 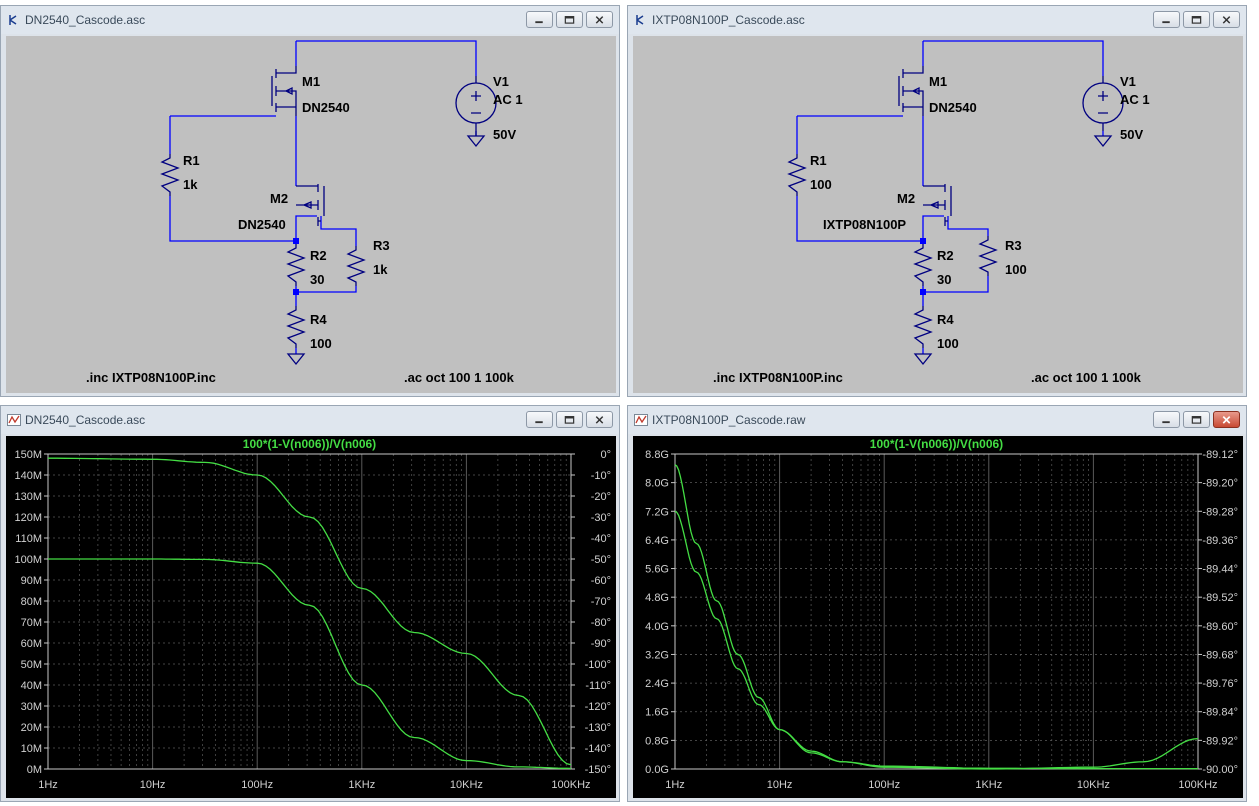 I want to click on y-tick-label: 1.6G, so click(x=657, y=713).